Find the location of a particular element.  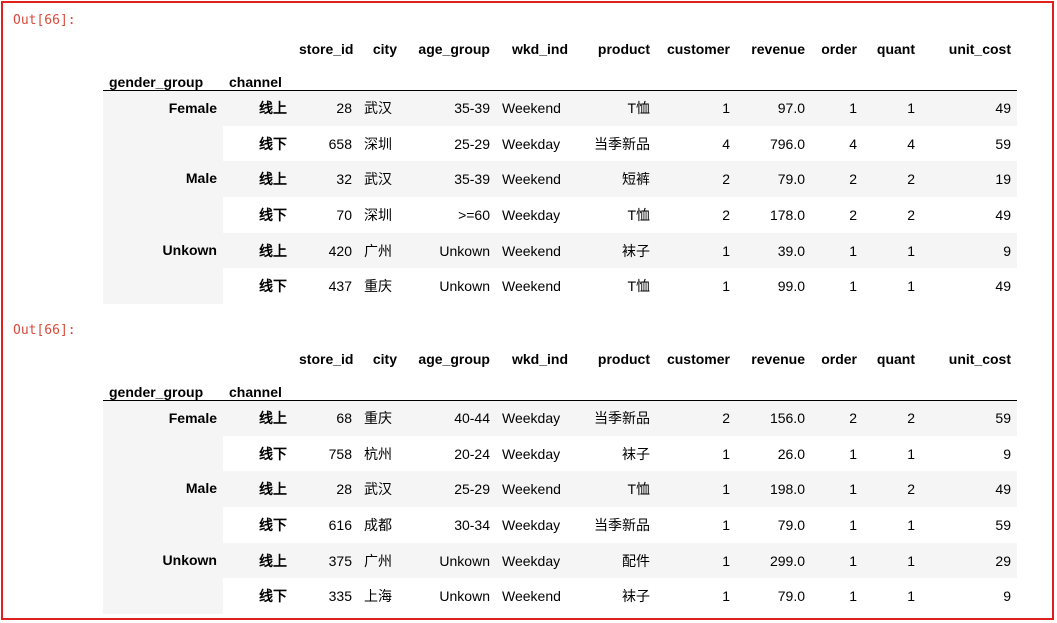

store-id-cell: 758 is located at coordinates (340, 453).